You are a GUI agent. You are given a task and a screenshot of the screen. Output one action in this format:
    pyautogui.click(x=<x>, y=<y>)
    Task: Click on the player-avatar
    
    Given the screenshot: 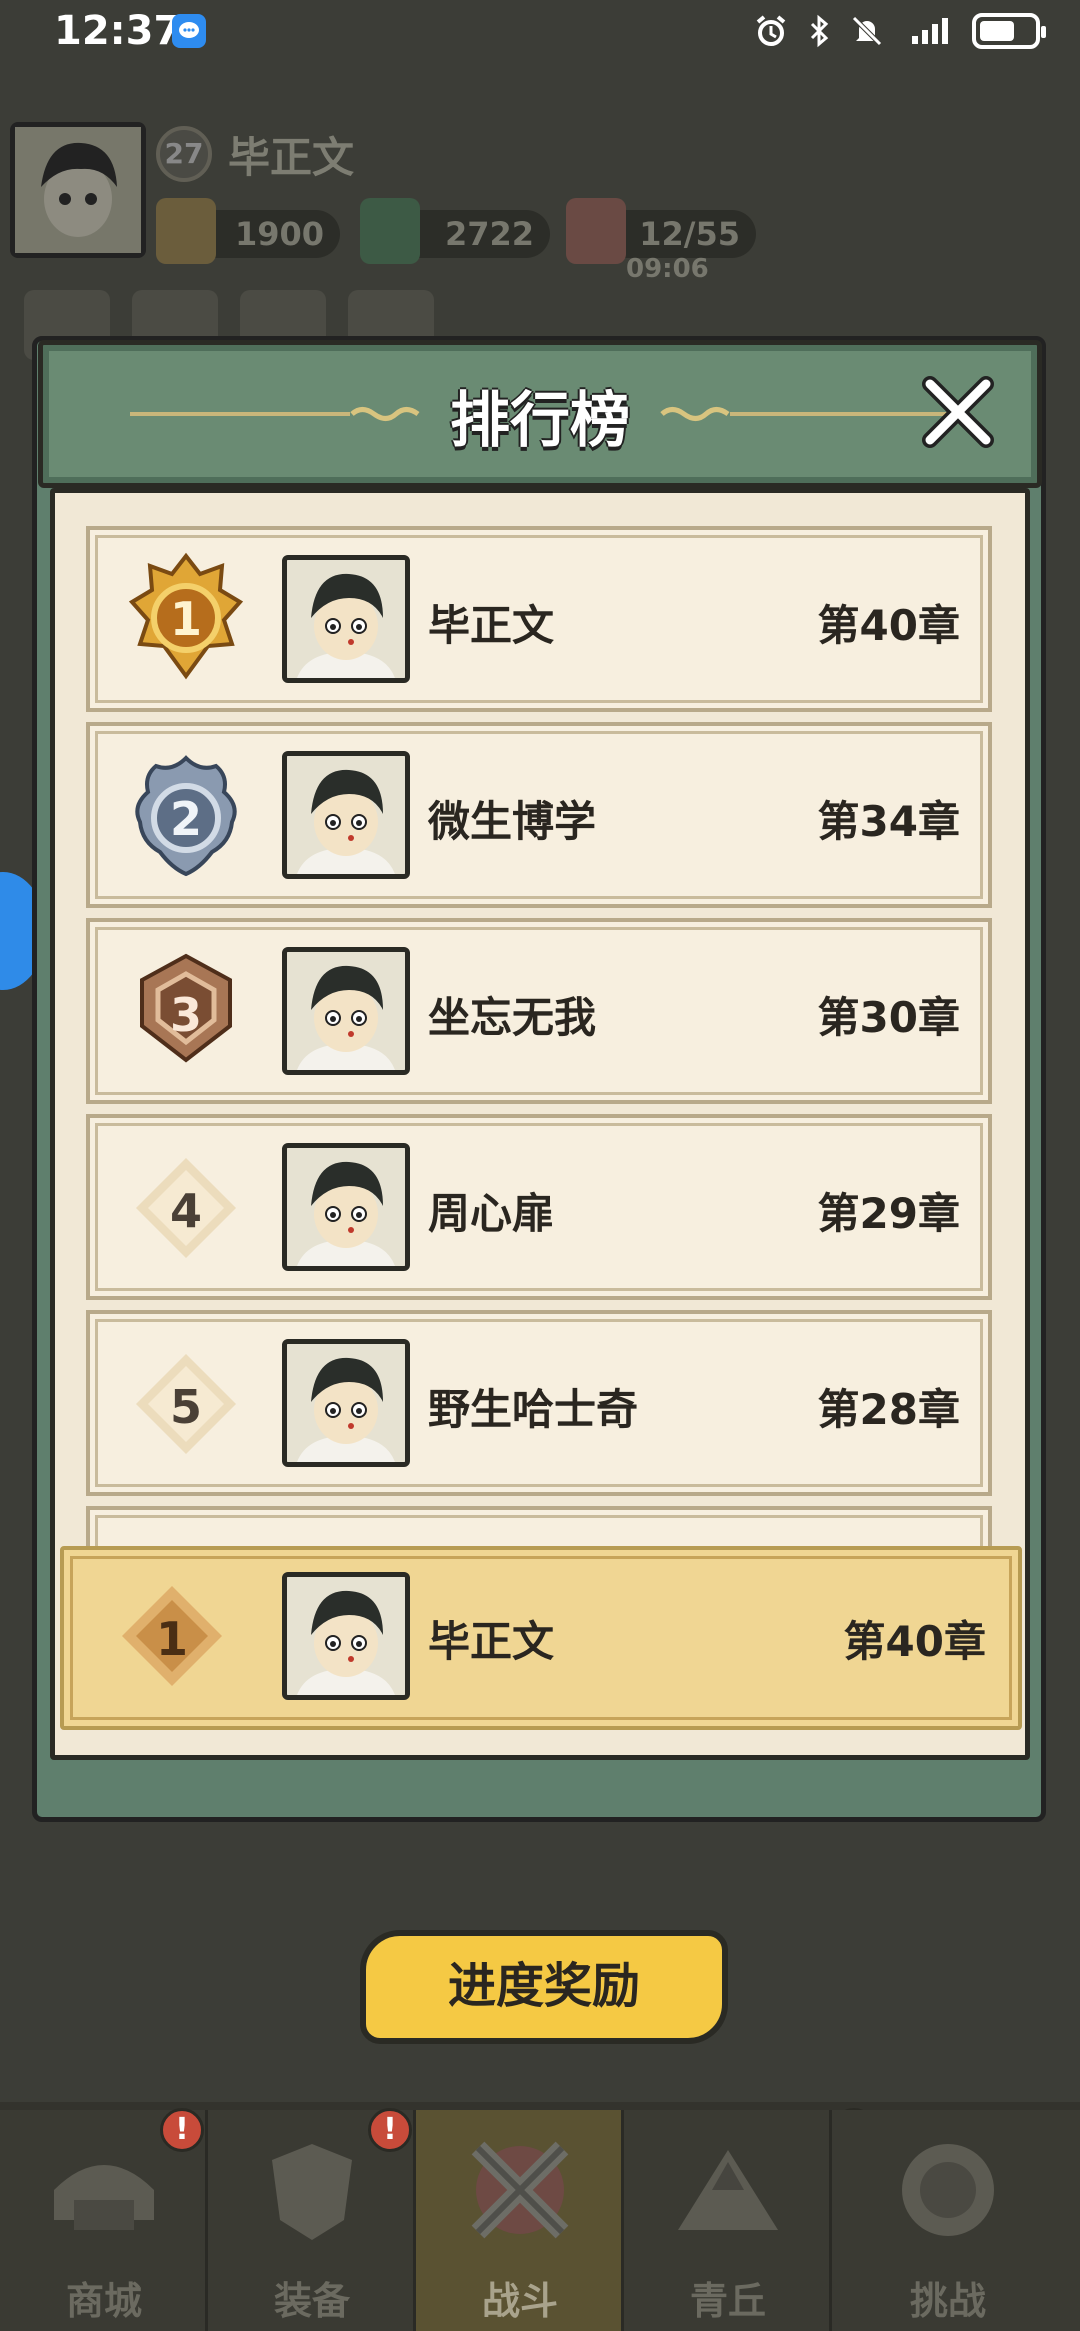 What is the action you would take?
    pyautogui.click(x=78, y=190)
    